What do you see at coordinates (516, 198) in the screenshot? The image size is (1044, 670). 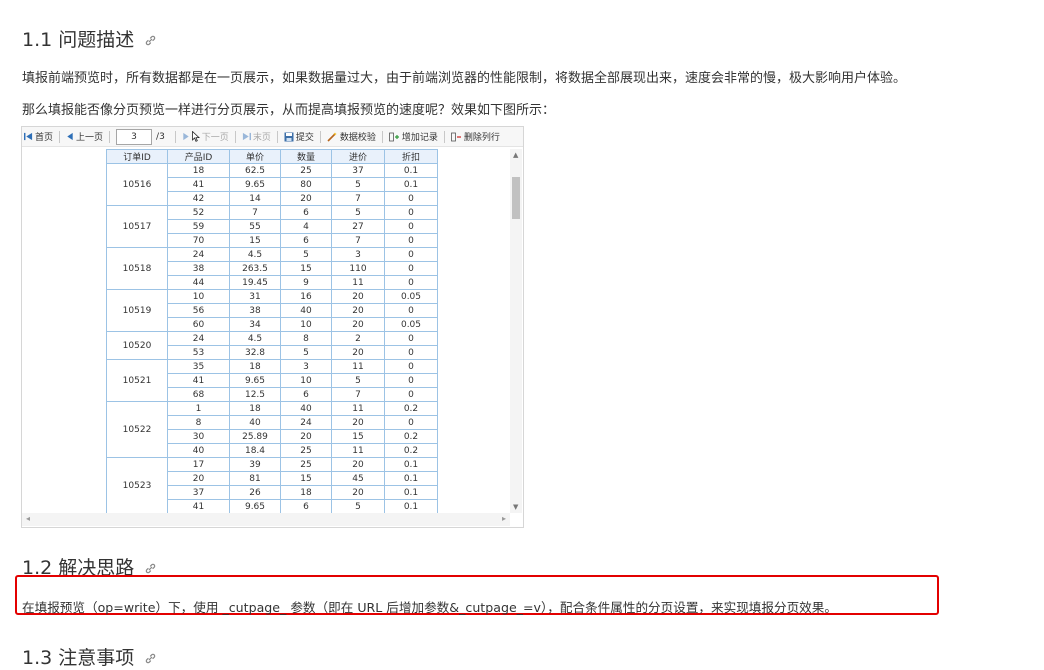 I see `scrollbar-thumb` at bounding box center [516, 198].